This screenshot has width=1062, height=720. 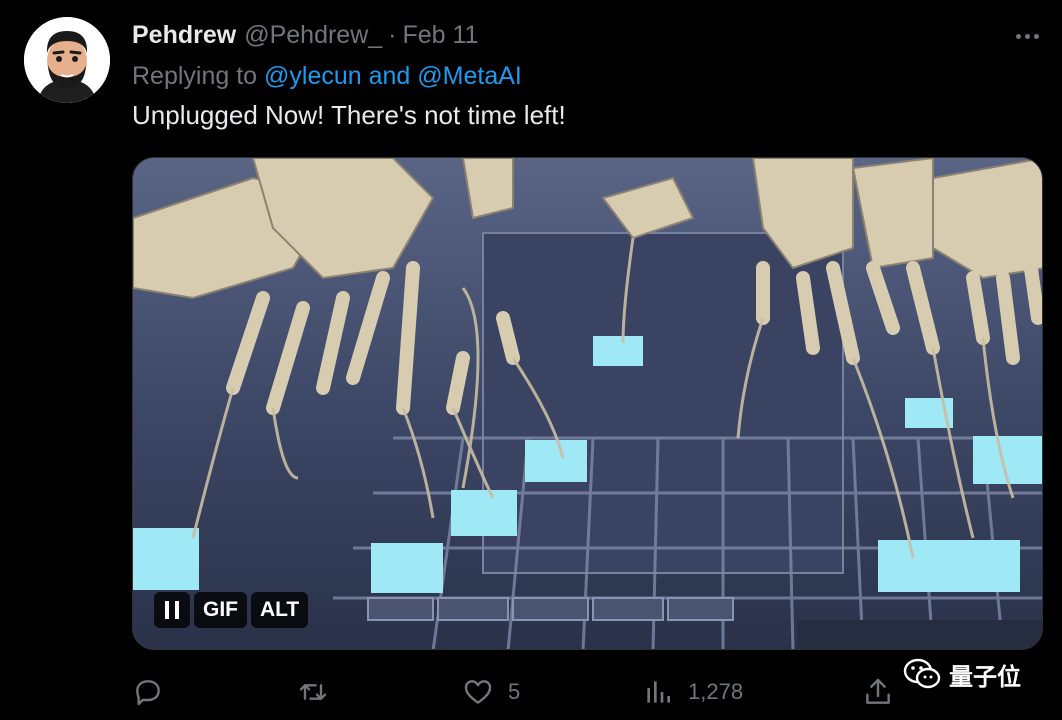 I want to click on wechat-icon, so click(x=922, y=673).